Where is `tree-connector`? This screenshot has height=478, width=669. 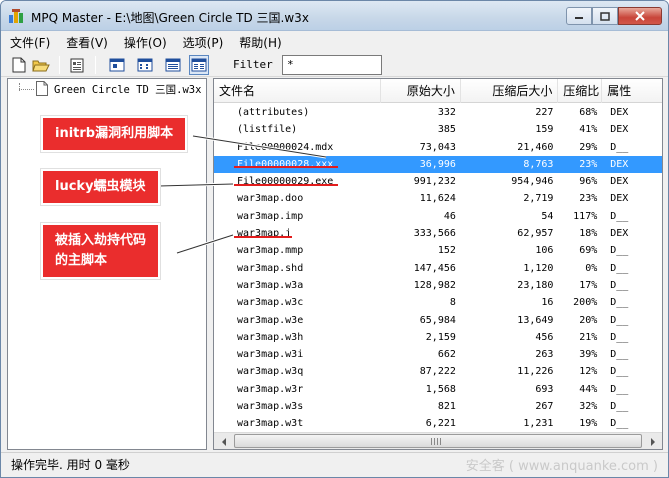 tree-connector is located at coordinates (26, 89).